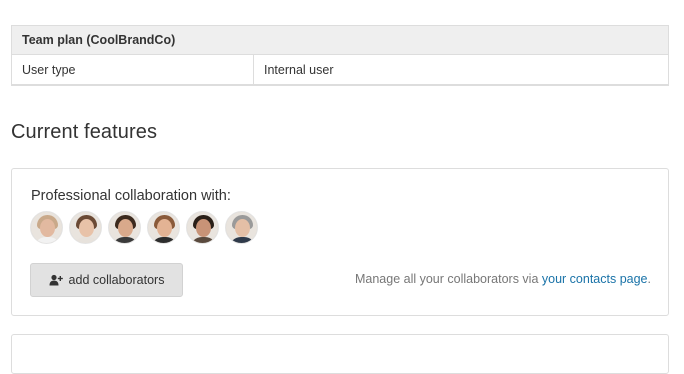  Describe the element at coordinates (649, 279) in the screenshot. I see `manage-suffix: .` at that location.